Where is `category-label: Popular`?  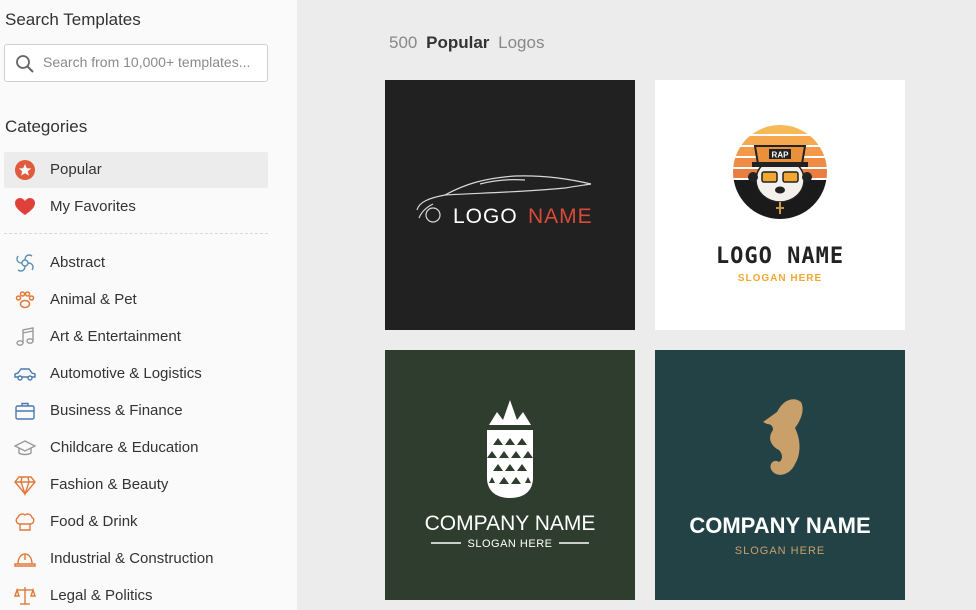
category-label: Popular is located at coordinates (76, 169).